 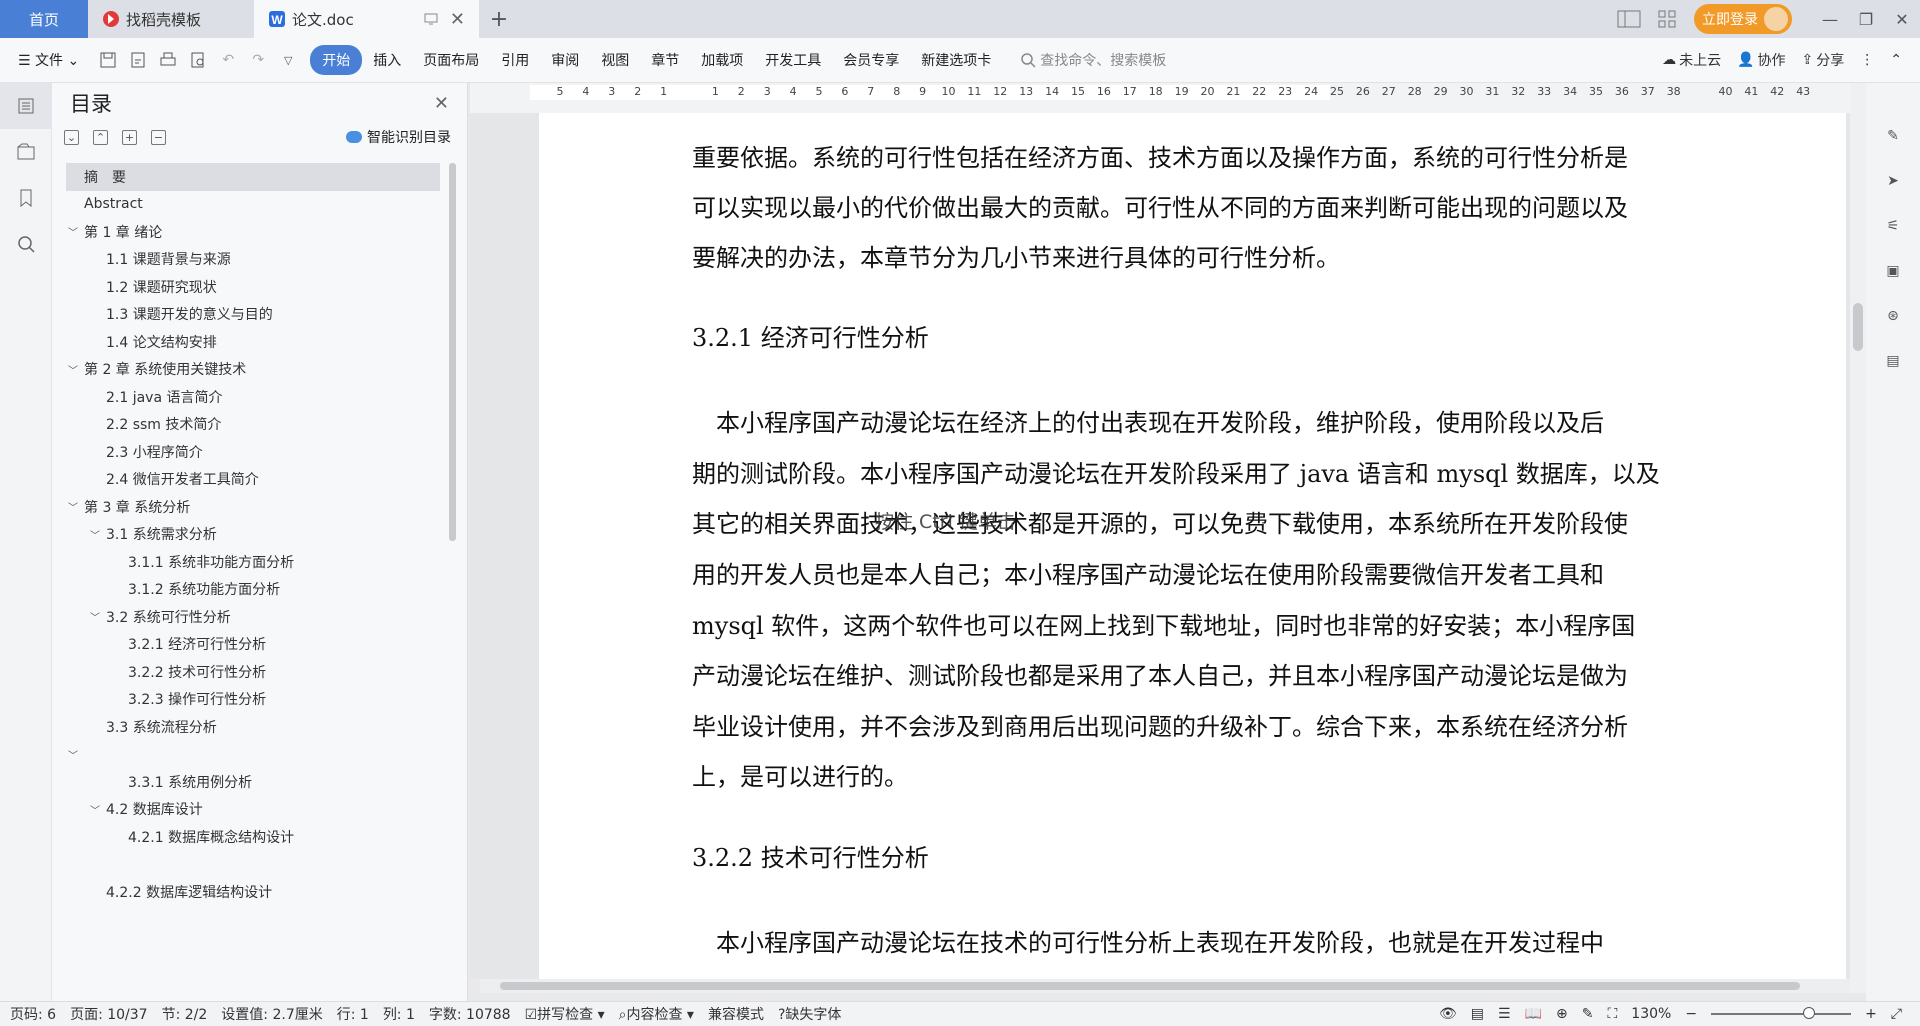 I want to click on page-view-icon: ▤, so click(x=1477, y=1014).